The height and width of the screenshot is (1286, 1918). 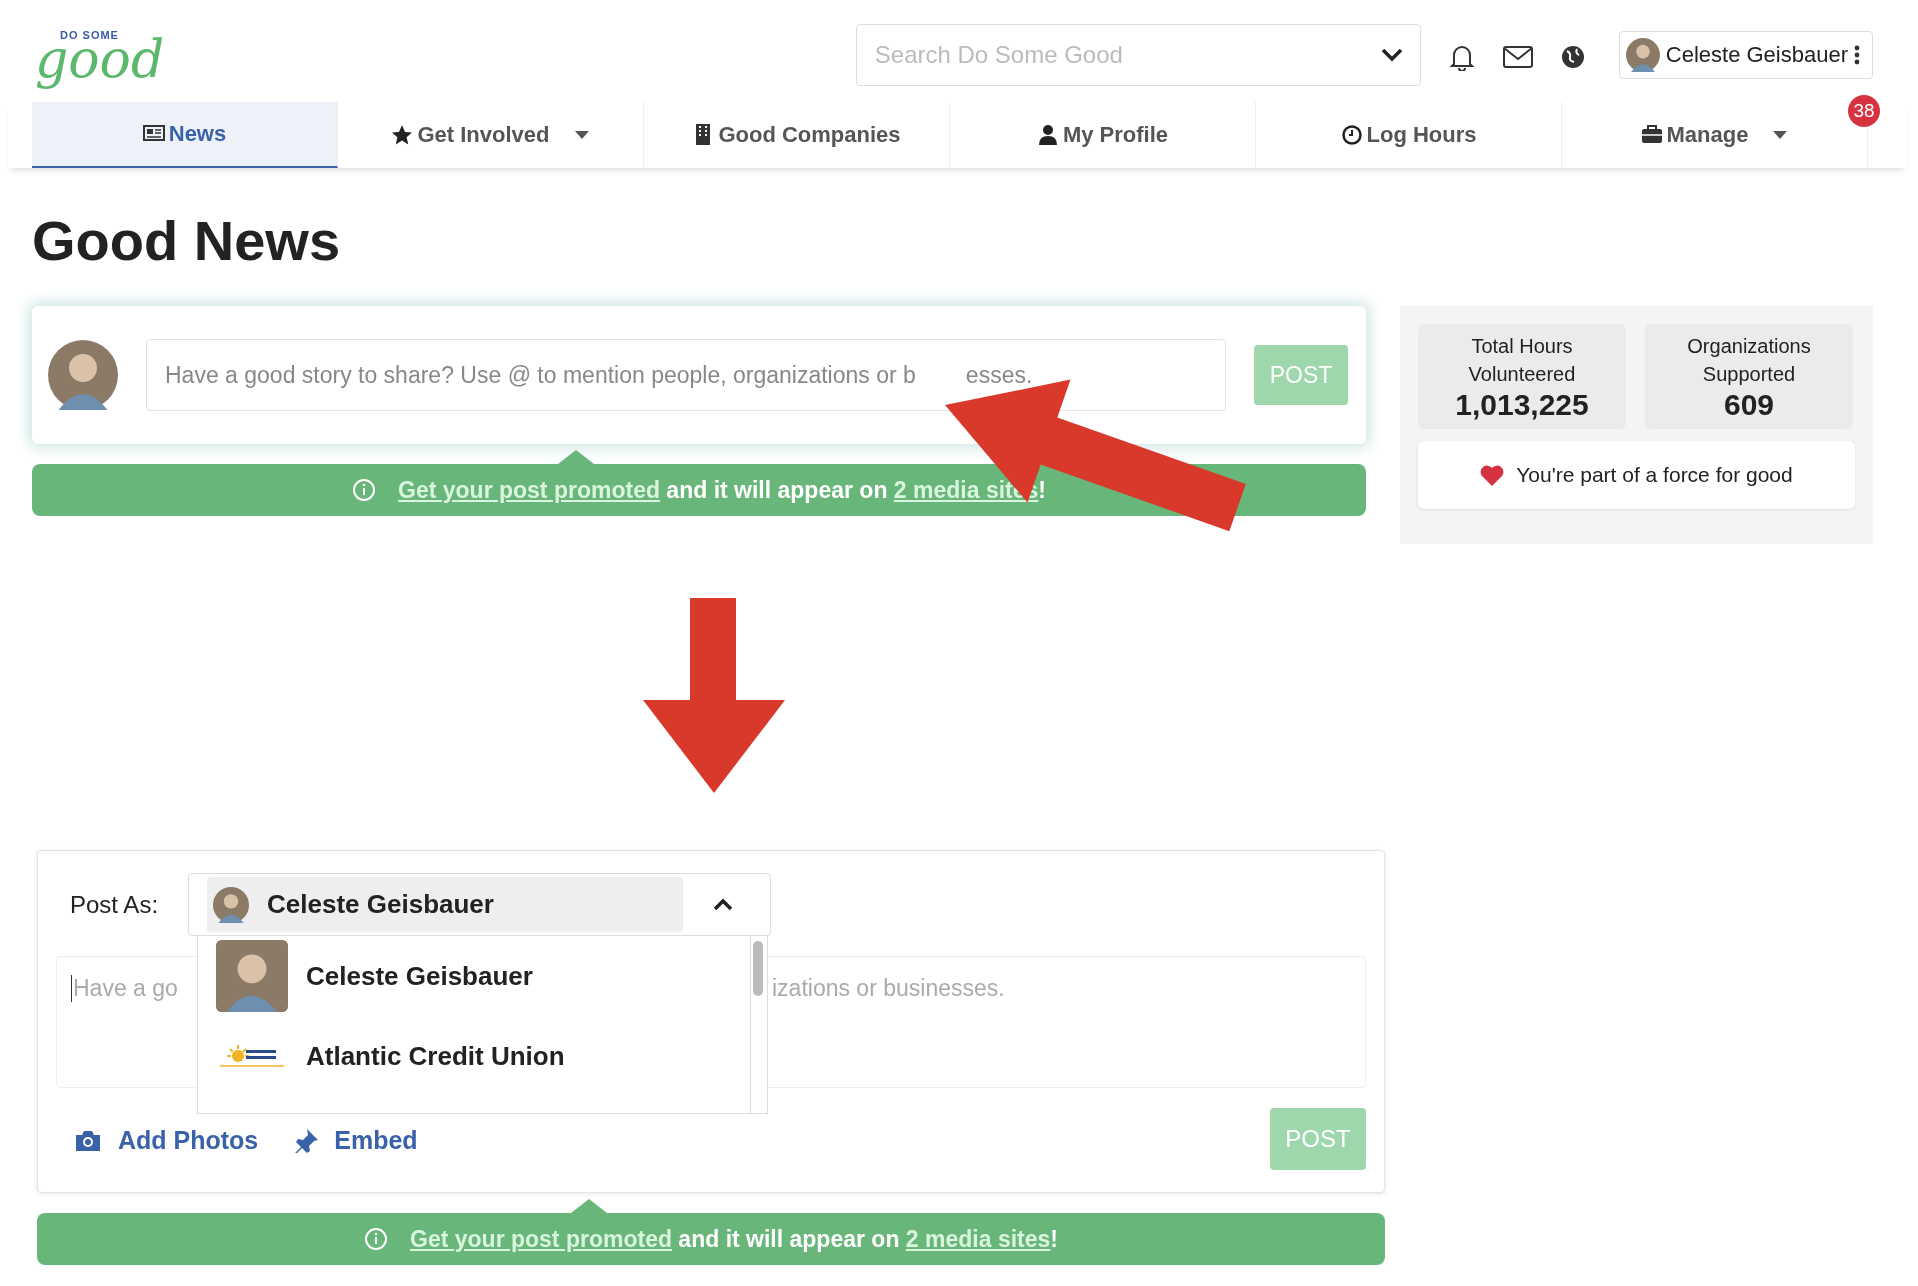 I want to click on nav-tab: Get Involved, so click(x=491, y=135).